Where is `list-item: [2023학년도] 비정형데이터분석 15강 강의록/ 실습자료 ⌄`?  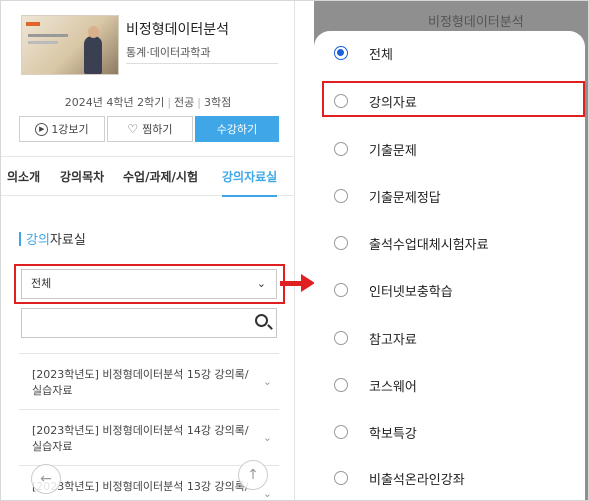 list-item: [2023학년도] 비정형데이터분석 15강 강의록/ 실습자료 ⌄ is located at coordinates (149, 381).